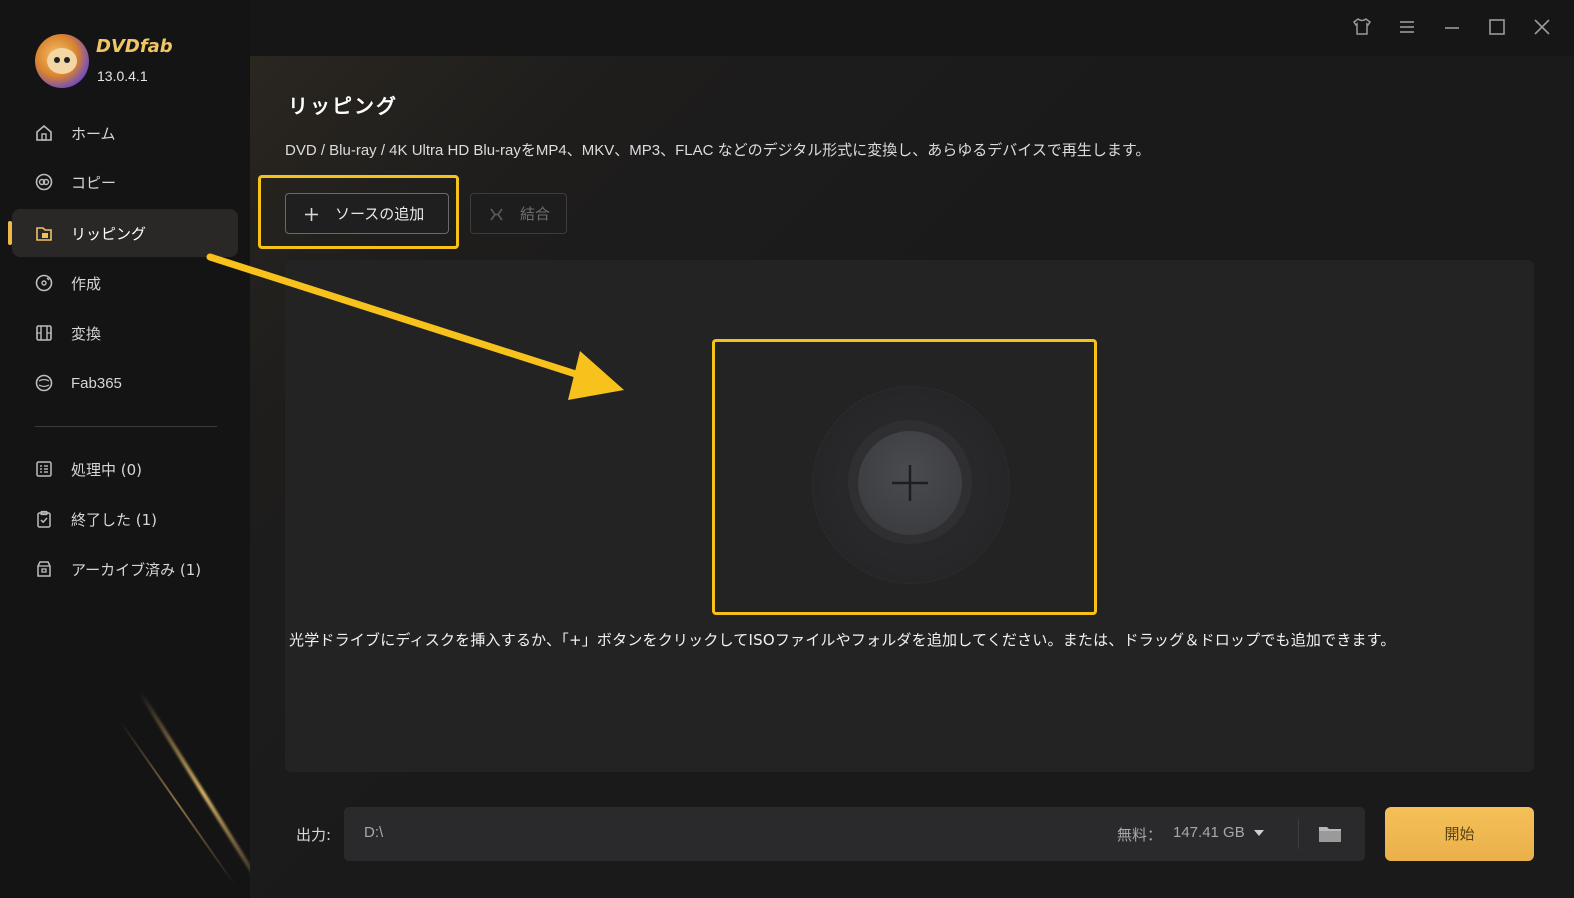 The image size is (1574, 898). I want to click on fab365-icon, so click(44, 383).